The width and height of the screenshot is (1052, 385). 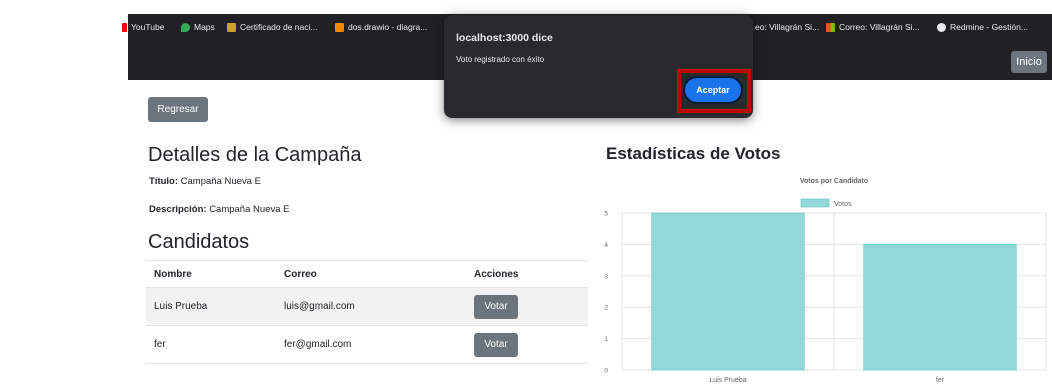 What do you see at coordinates (199, 242) in the screenshot?
I see `candidates-heading: Candidatos` at bounding box center [199, 242].